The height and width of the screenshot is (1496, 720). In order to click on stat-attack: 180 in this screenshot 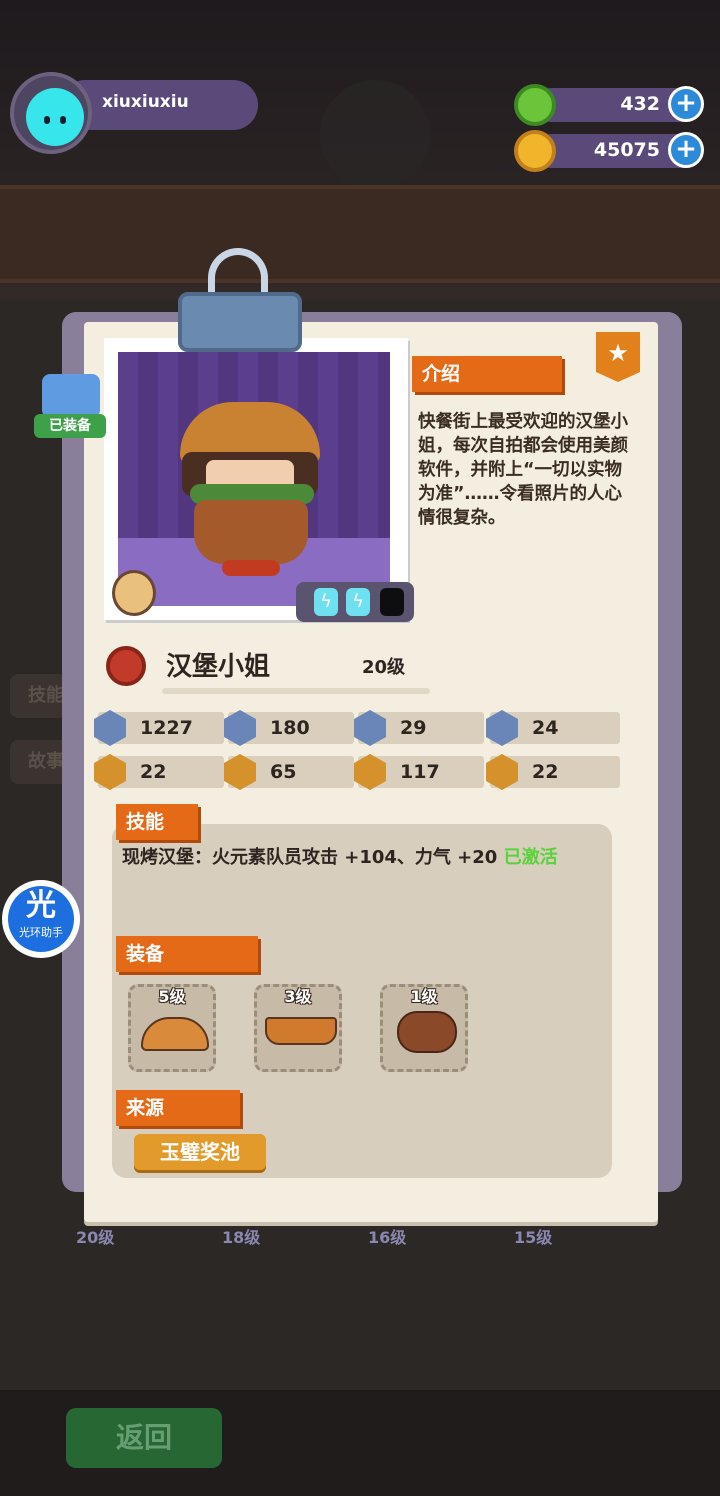, I will do `click(289, 728)`.